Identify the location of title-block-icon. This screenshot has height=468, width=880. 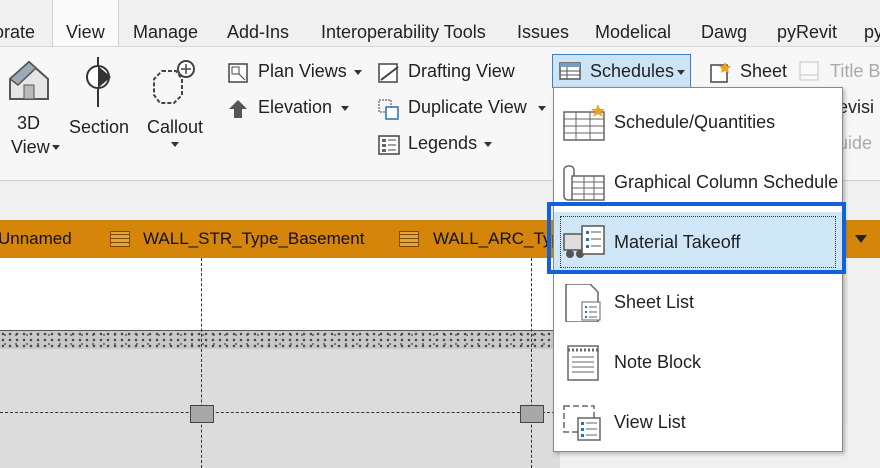
(809, 71).